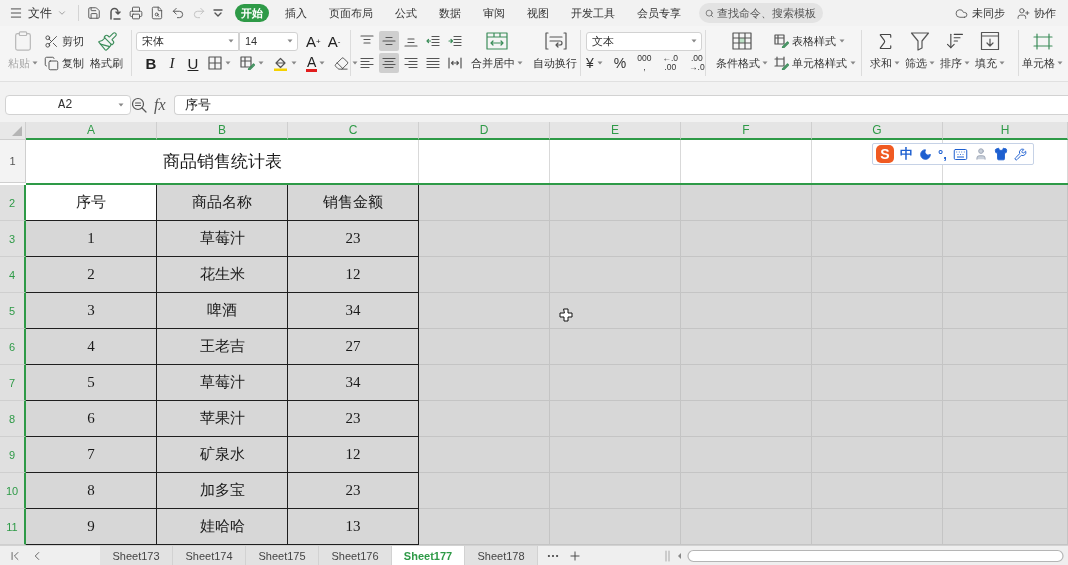 This screenshot has height=565, width=1068. What do you see at coordinates (38, 13) in the screenshot?
I see `file-menu-button: 文件` at bounding box center [38, 13].